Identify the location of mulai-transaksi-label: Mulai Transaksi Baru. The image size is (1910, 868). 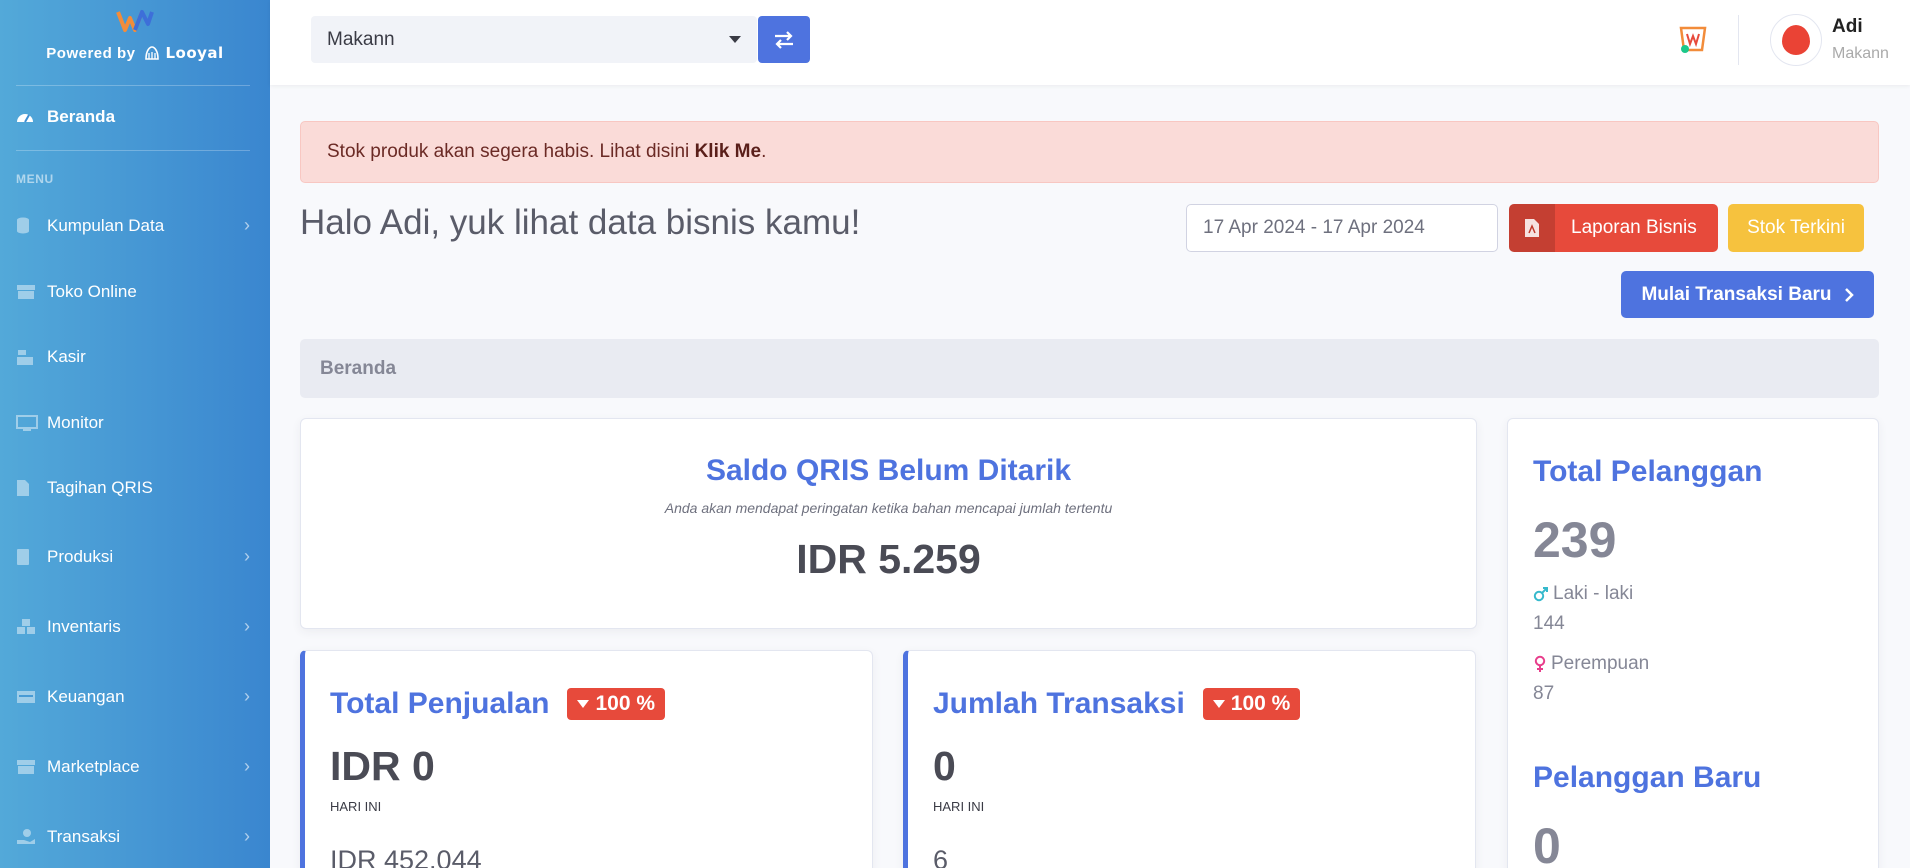
(1736, 294).